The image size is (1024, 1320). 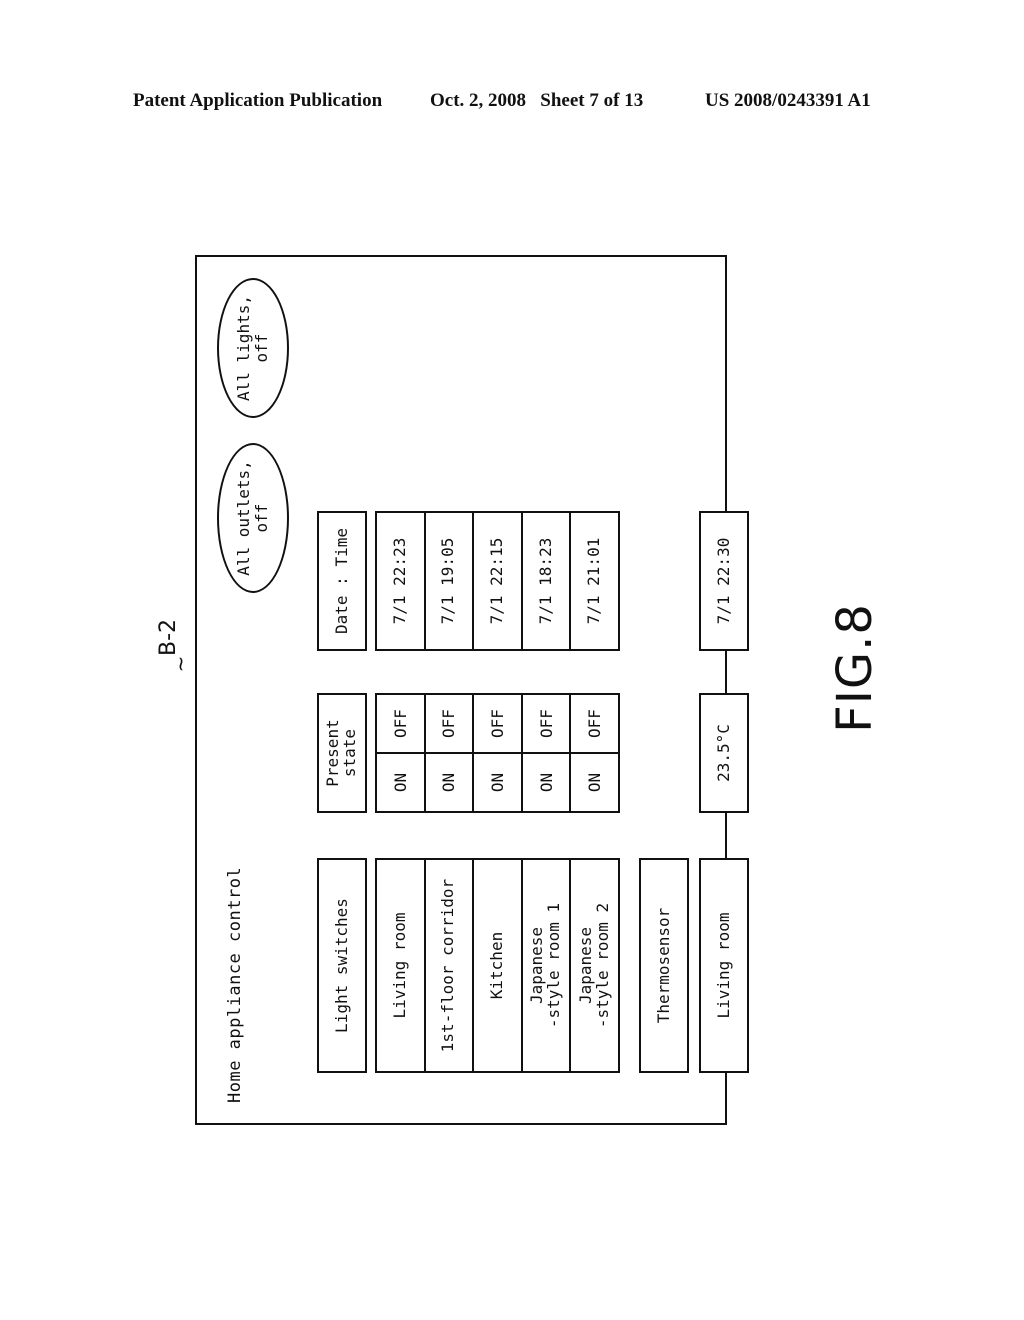 What do you see at coordinates (399, 581) in the screenshot?
I see `datetime-cell: 7/1 22:23` at bounding box center [399, 581].